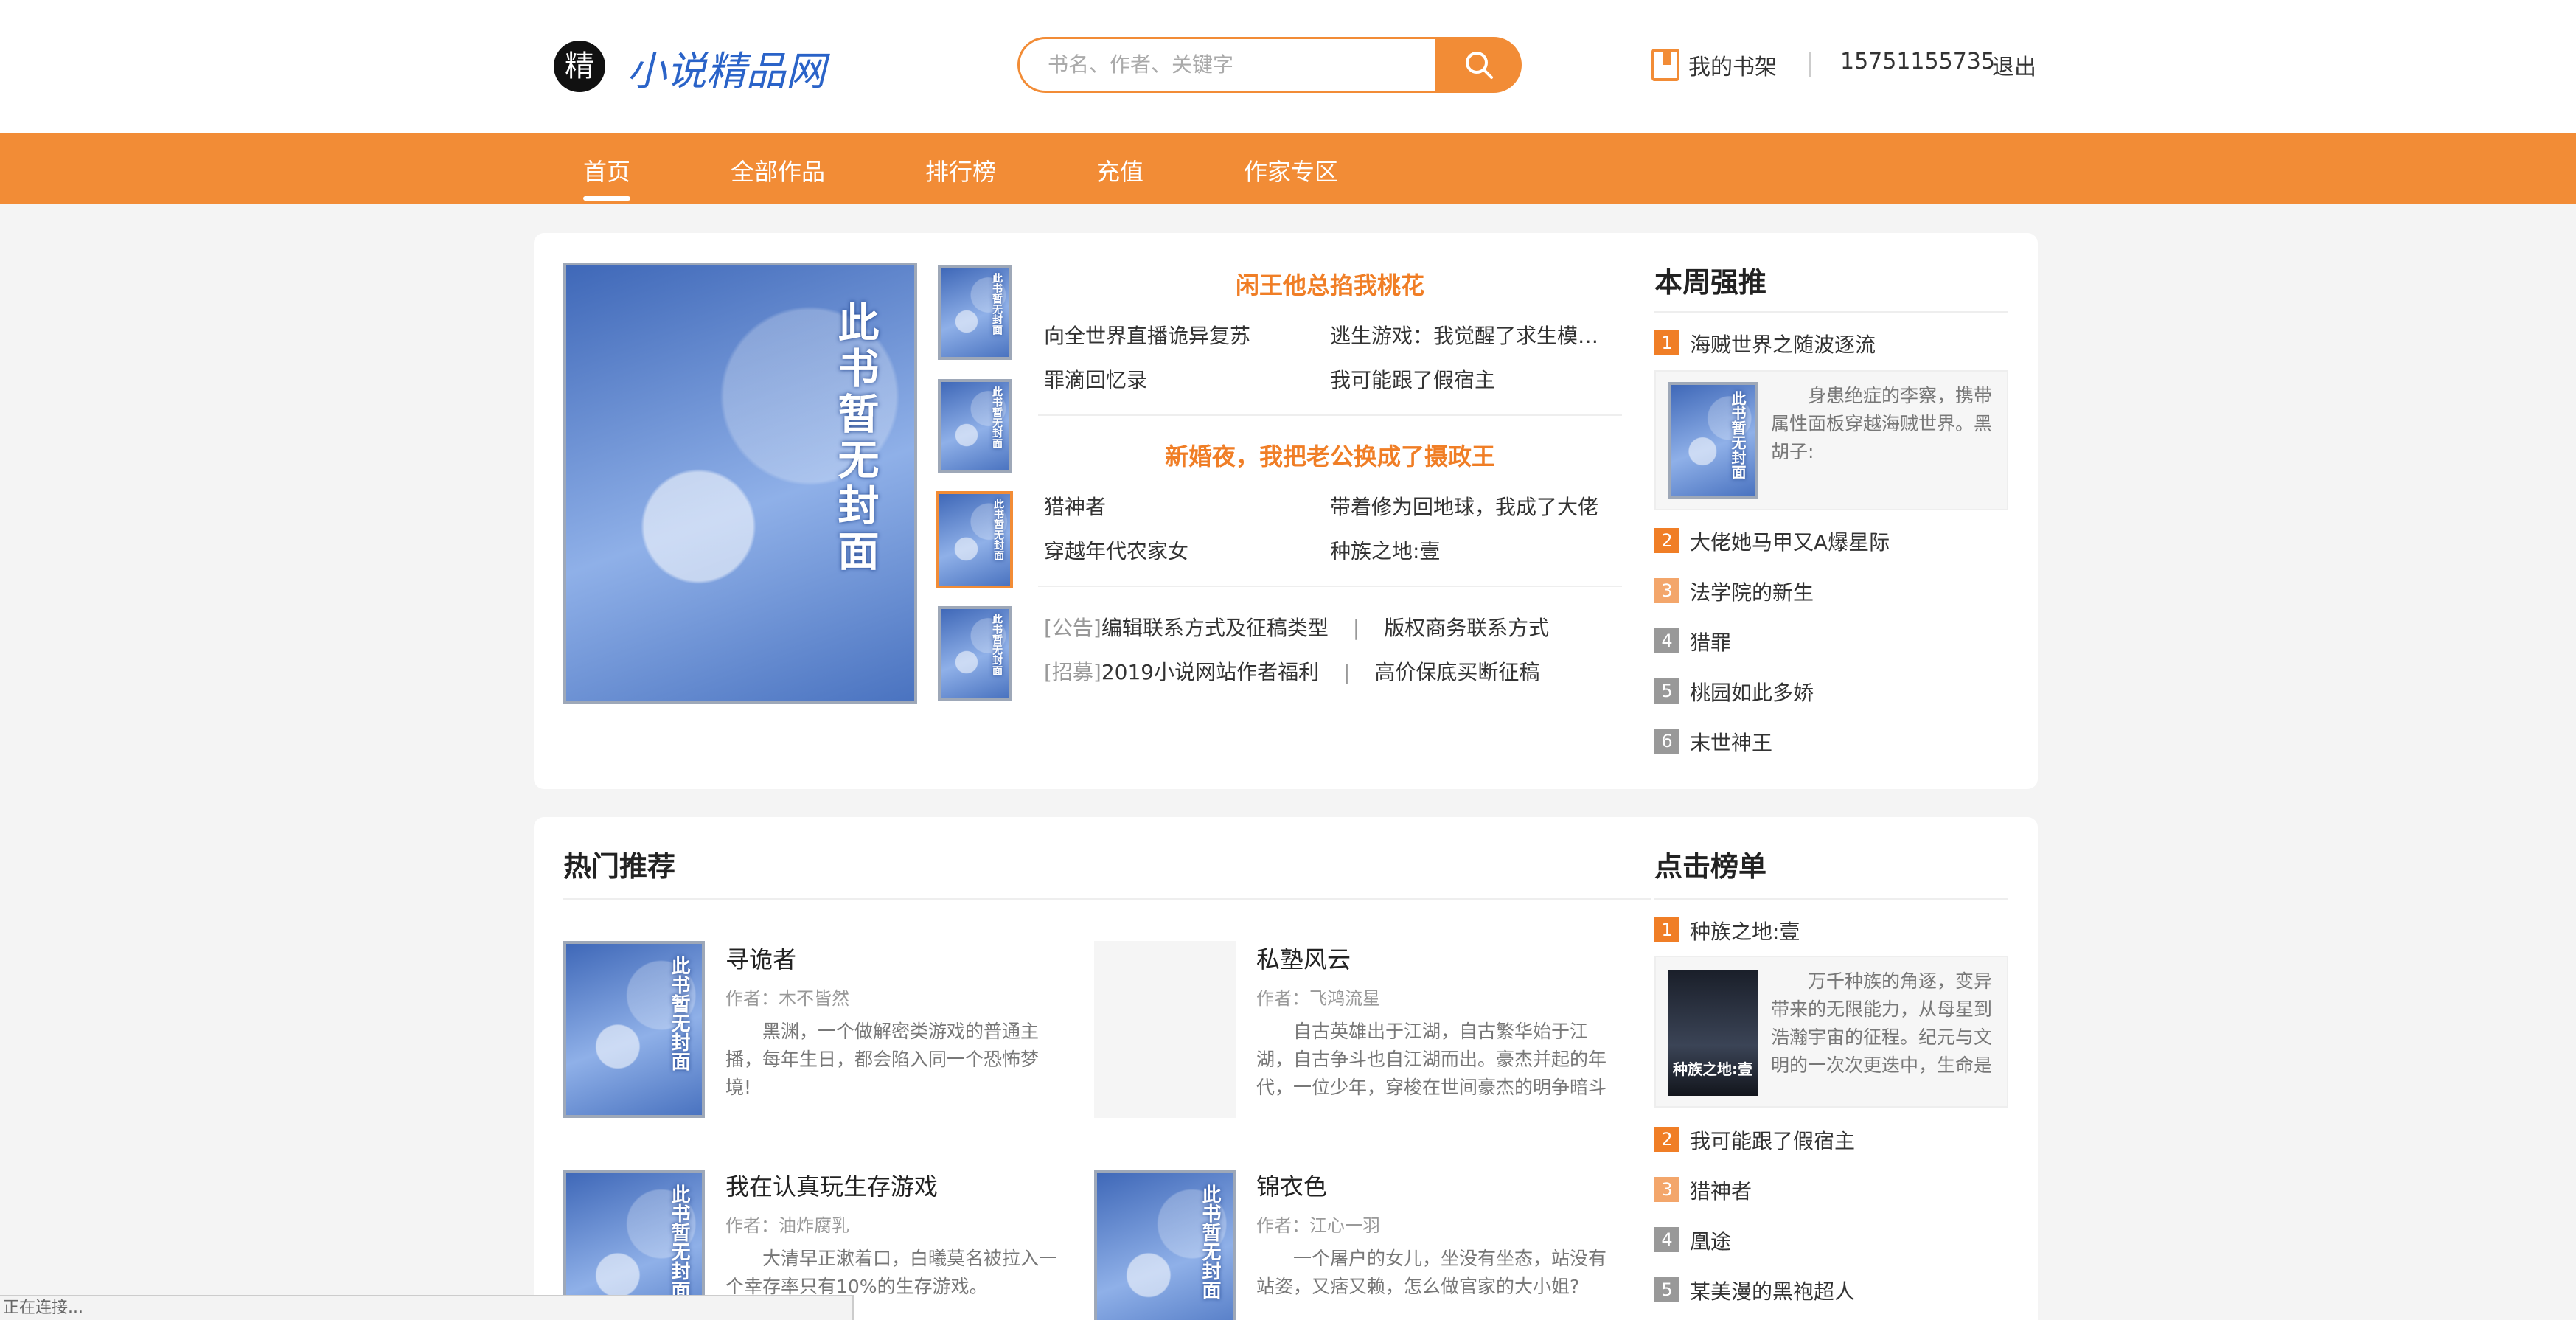  I want to click on book-cover-placeholder, so click(1165, 1029).